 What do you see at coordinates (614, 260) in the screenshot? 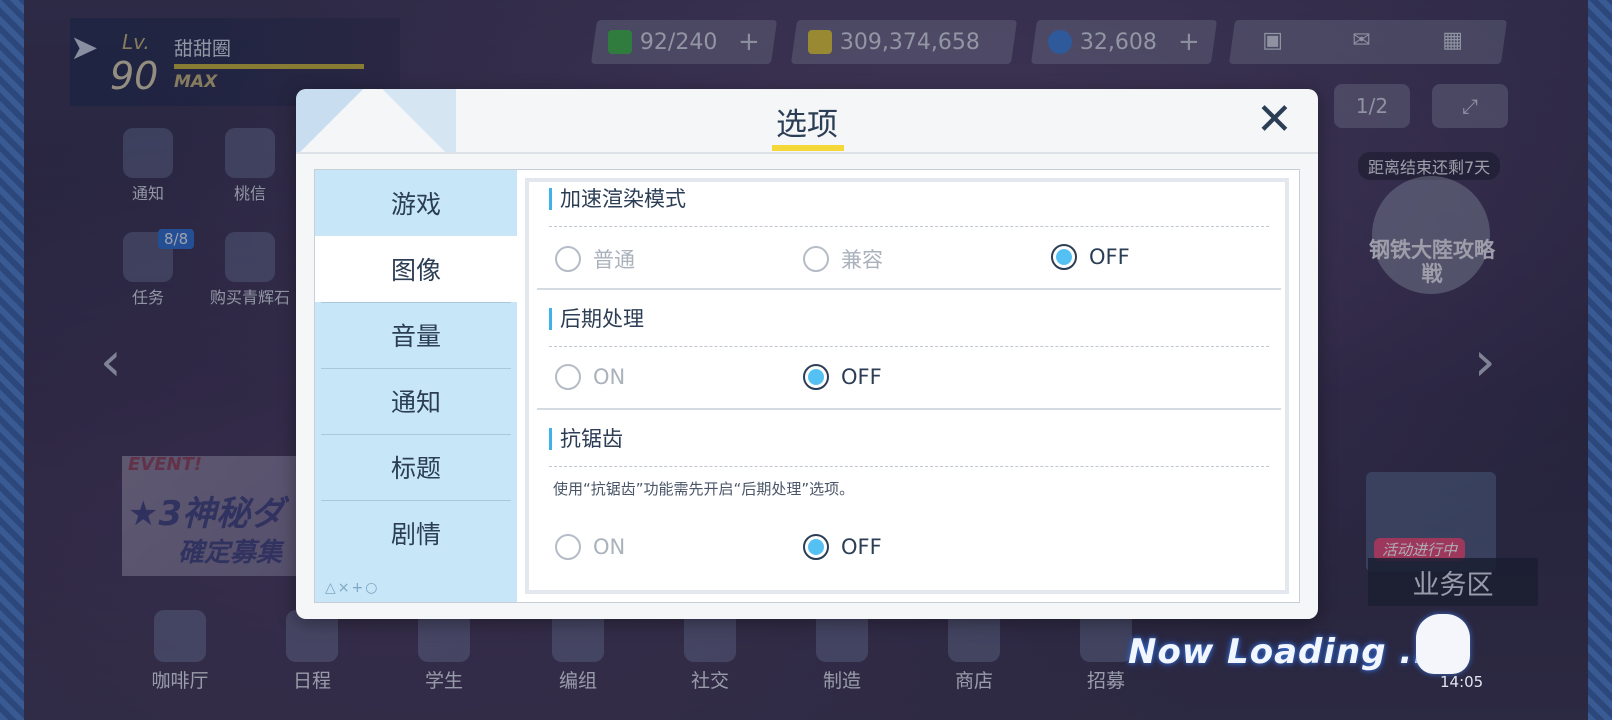
I see `option-label: 普通` at bounding box center [614, 260].